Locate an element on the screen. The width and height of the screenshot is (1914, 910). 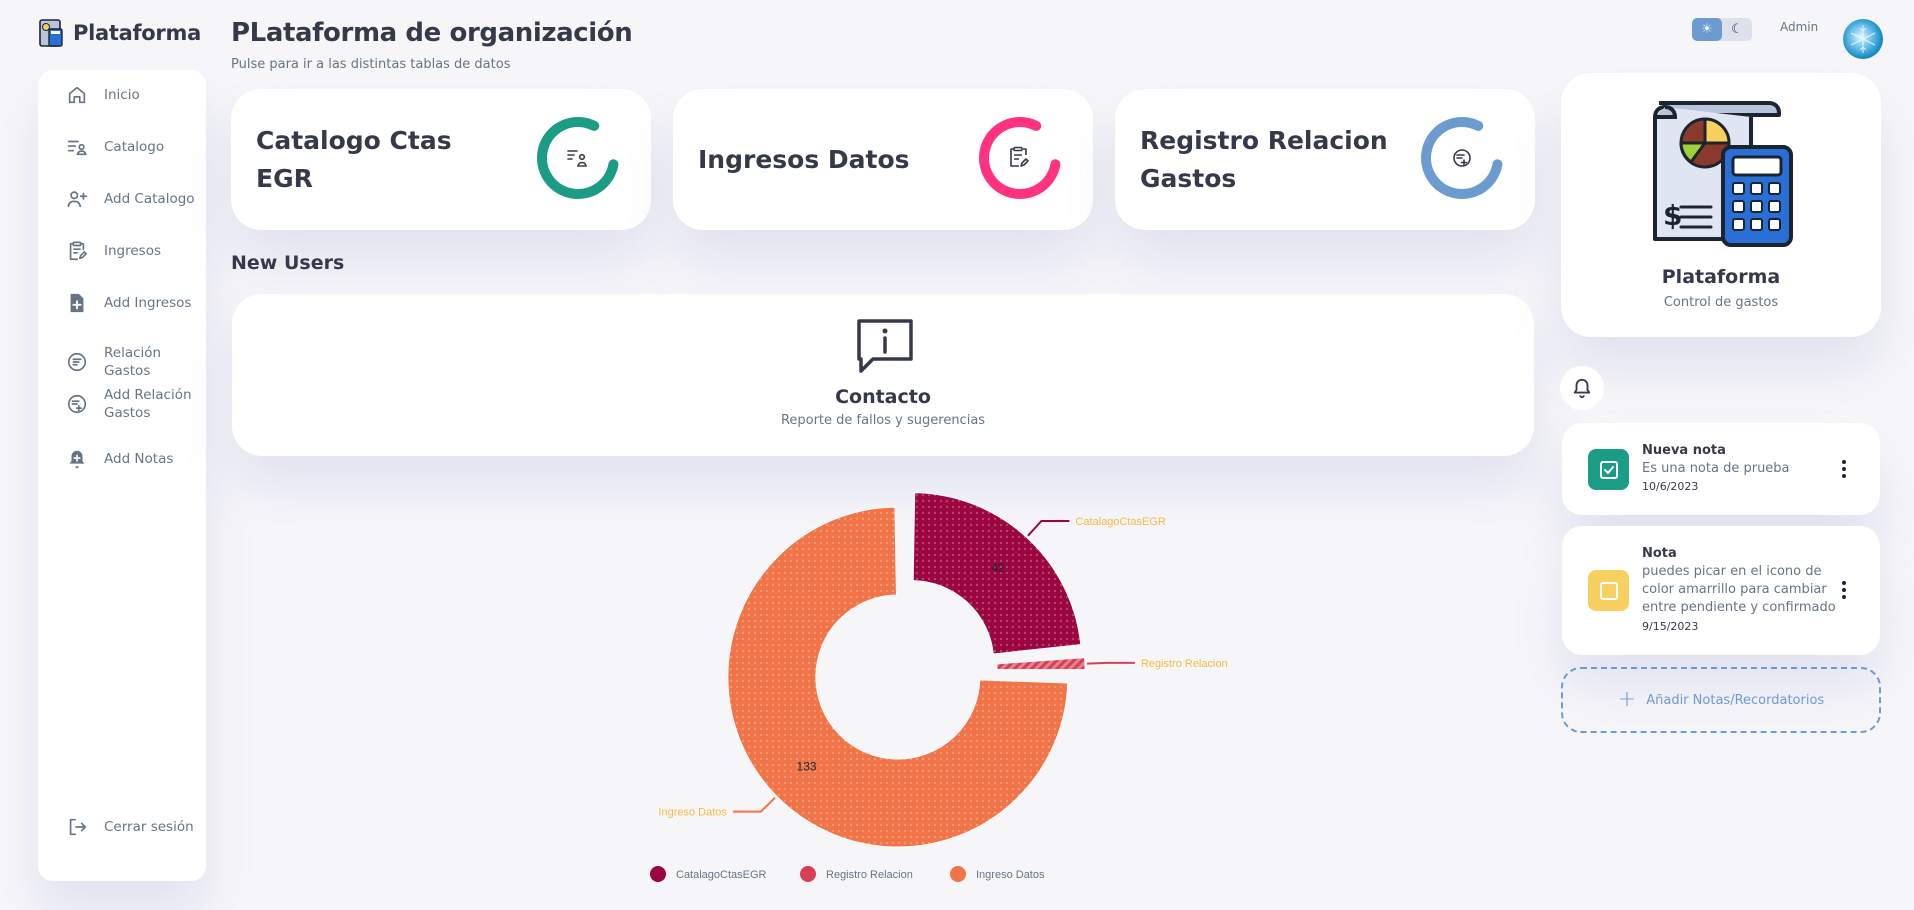
legend-label: Ingreso Datos is located at coordinates (1010, 875).